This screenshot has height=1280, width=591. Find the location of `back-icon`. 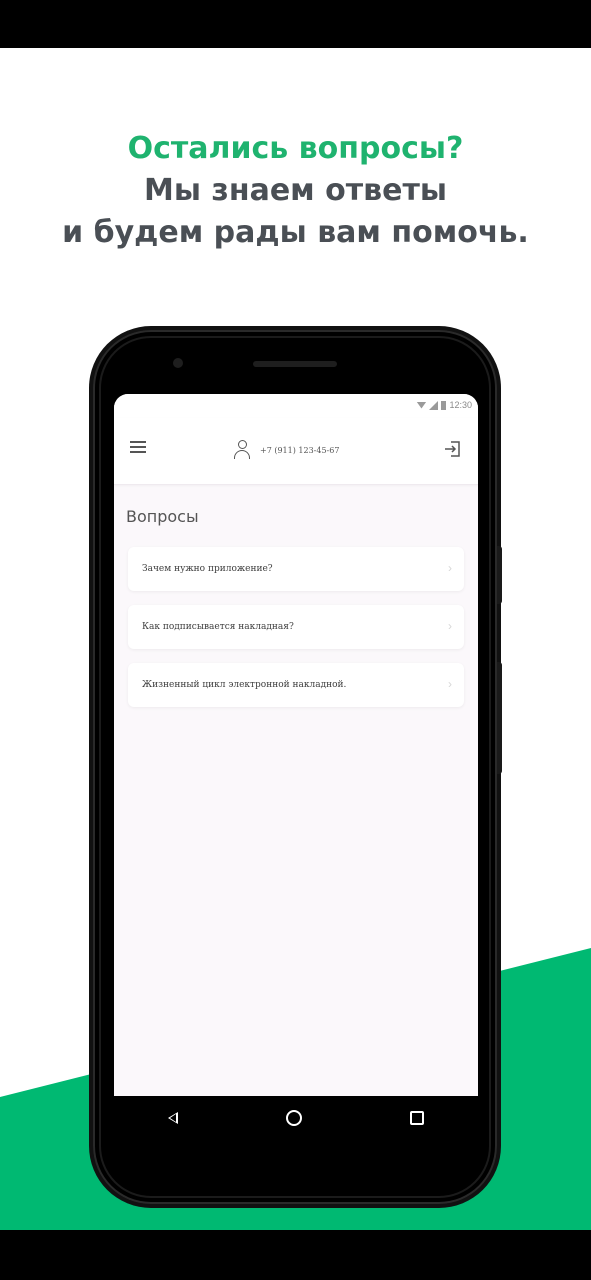

back-icon is located at coordinates (173, 1118).